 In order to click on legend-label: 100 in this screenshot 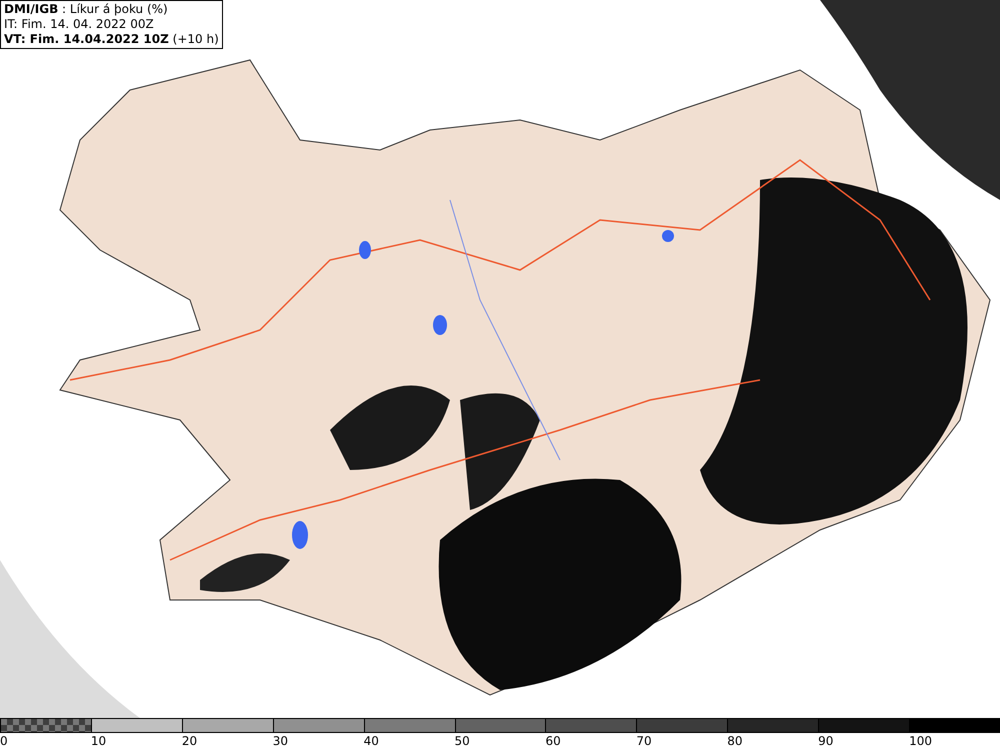, I will do `click(920, 741)`.